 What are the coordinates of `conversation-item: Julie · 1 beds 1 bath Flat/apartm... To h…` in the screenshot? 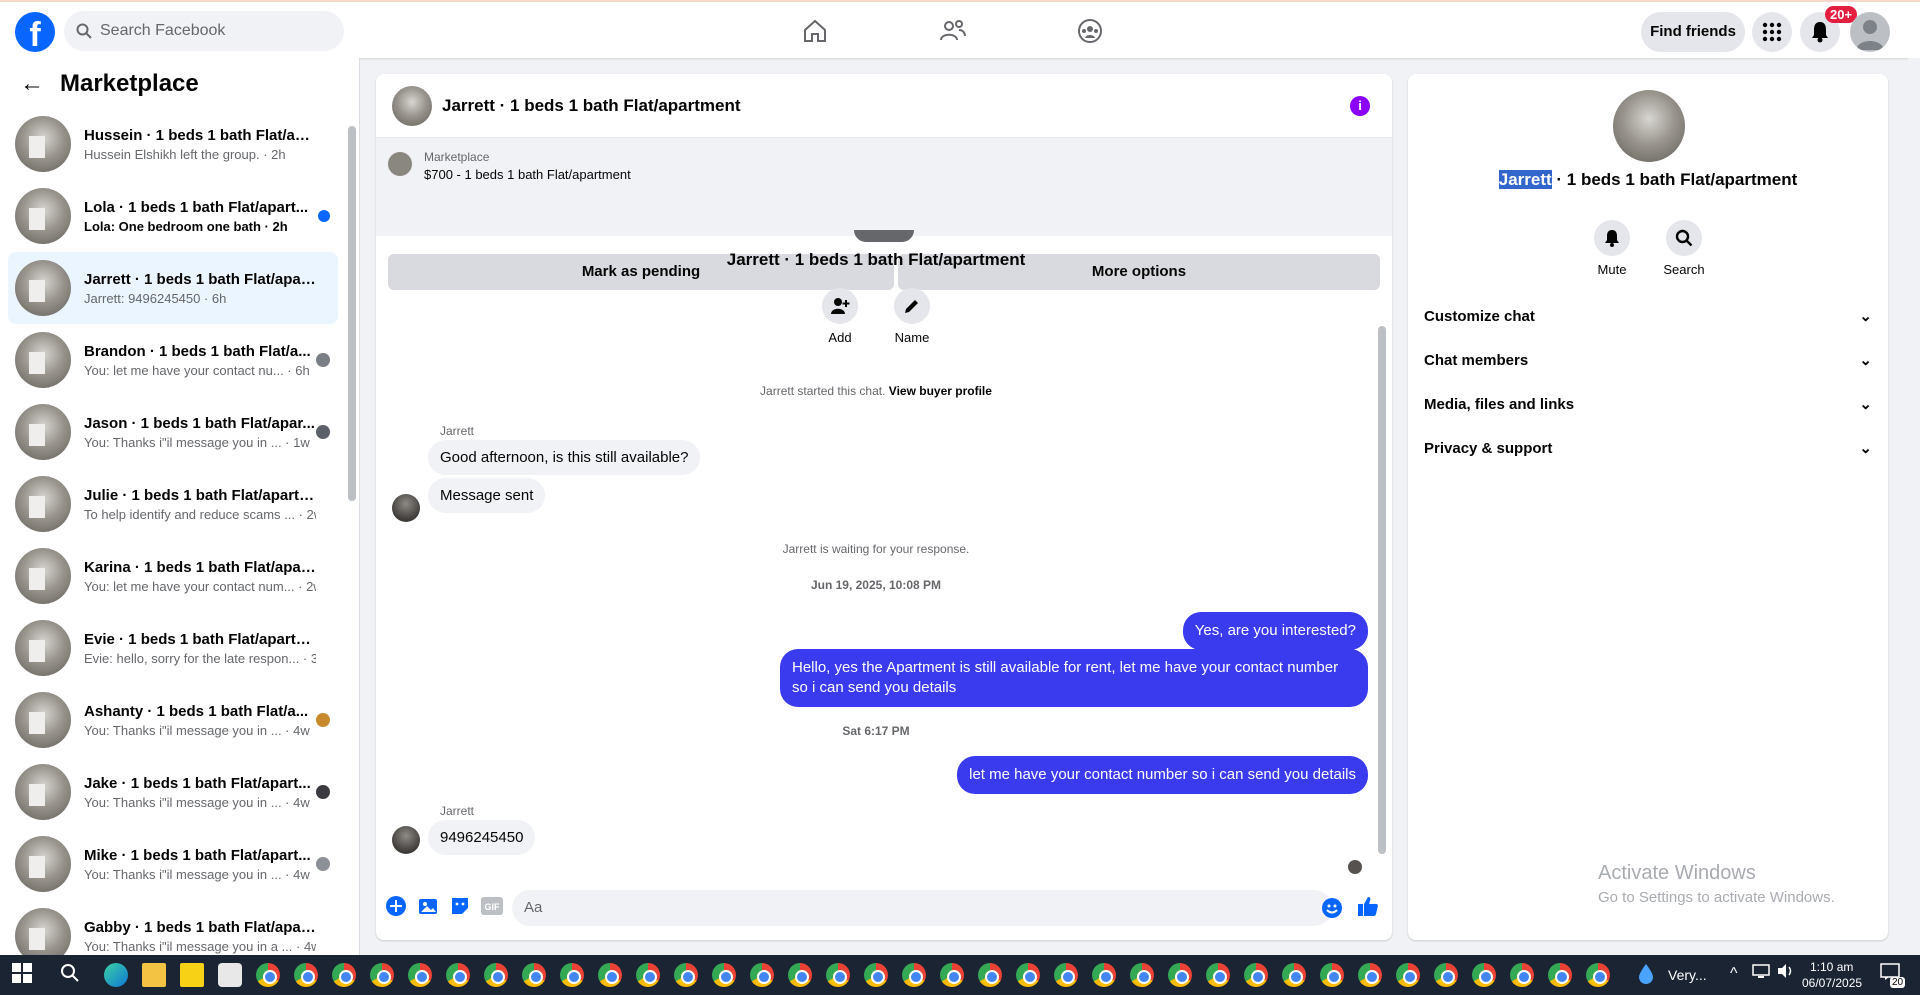 It's located at (173, 504).